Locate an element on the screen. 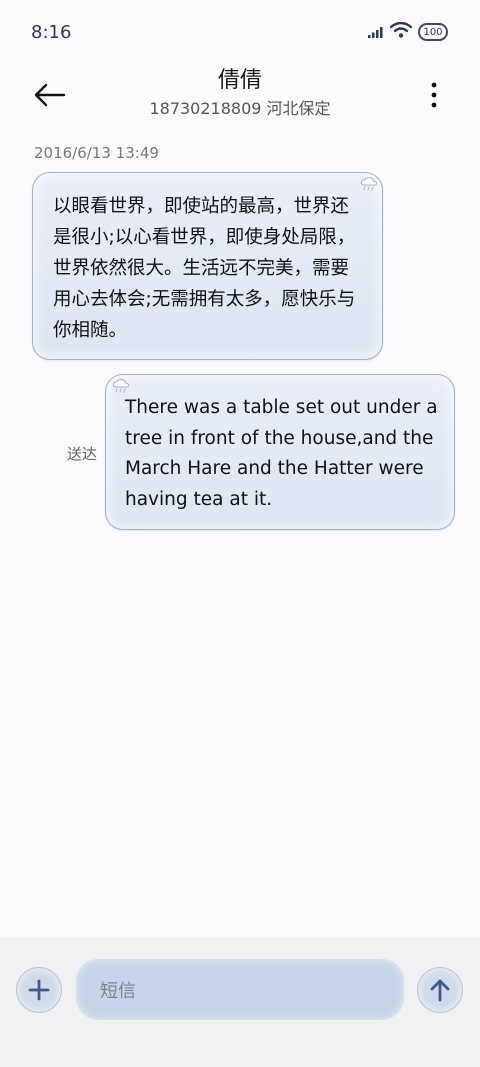 Image resolution: width=480 pixels, height=1067 pixels. back-button is located at coordinates (50, 95).